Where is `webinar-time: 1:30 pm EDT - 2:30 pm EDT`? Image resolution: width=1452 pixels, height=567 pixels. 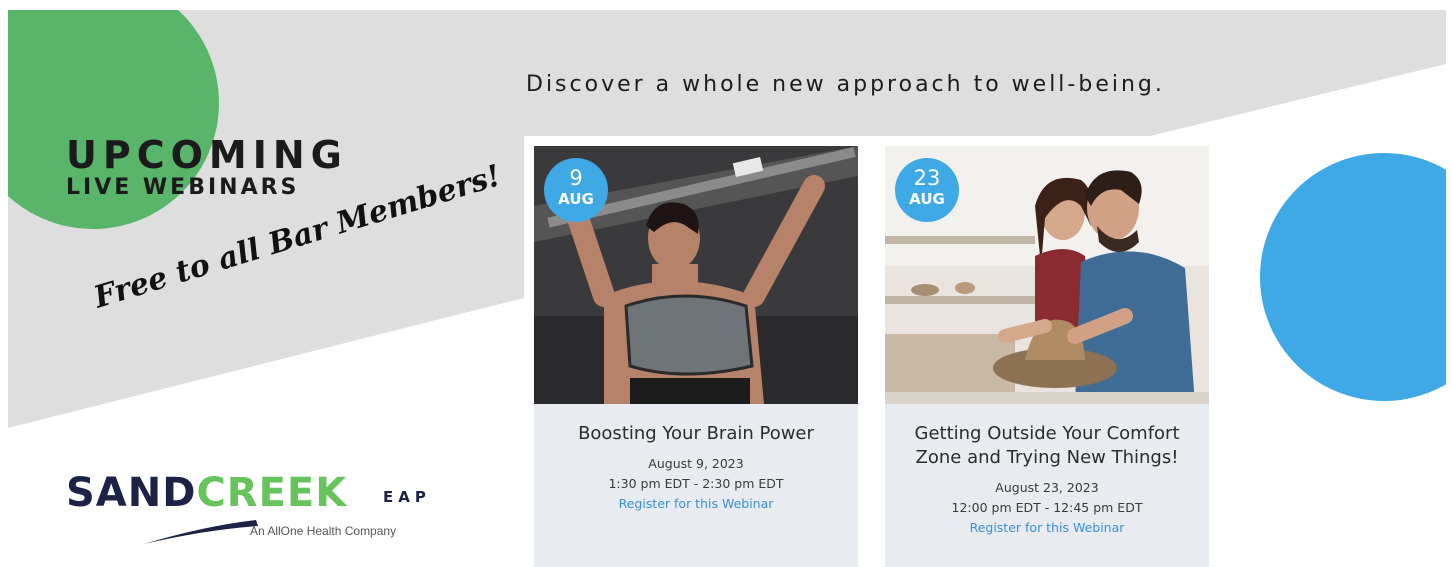 webinar-time: 1:30 pm EDT - 2:30 pm EDT is located at coordinates (696, 483).